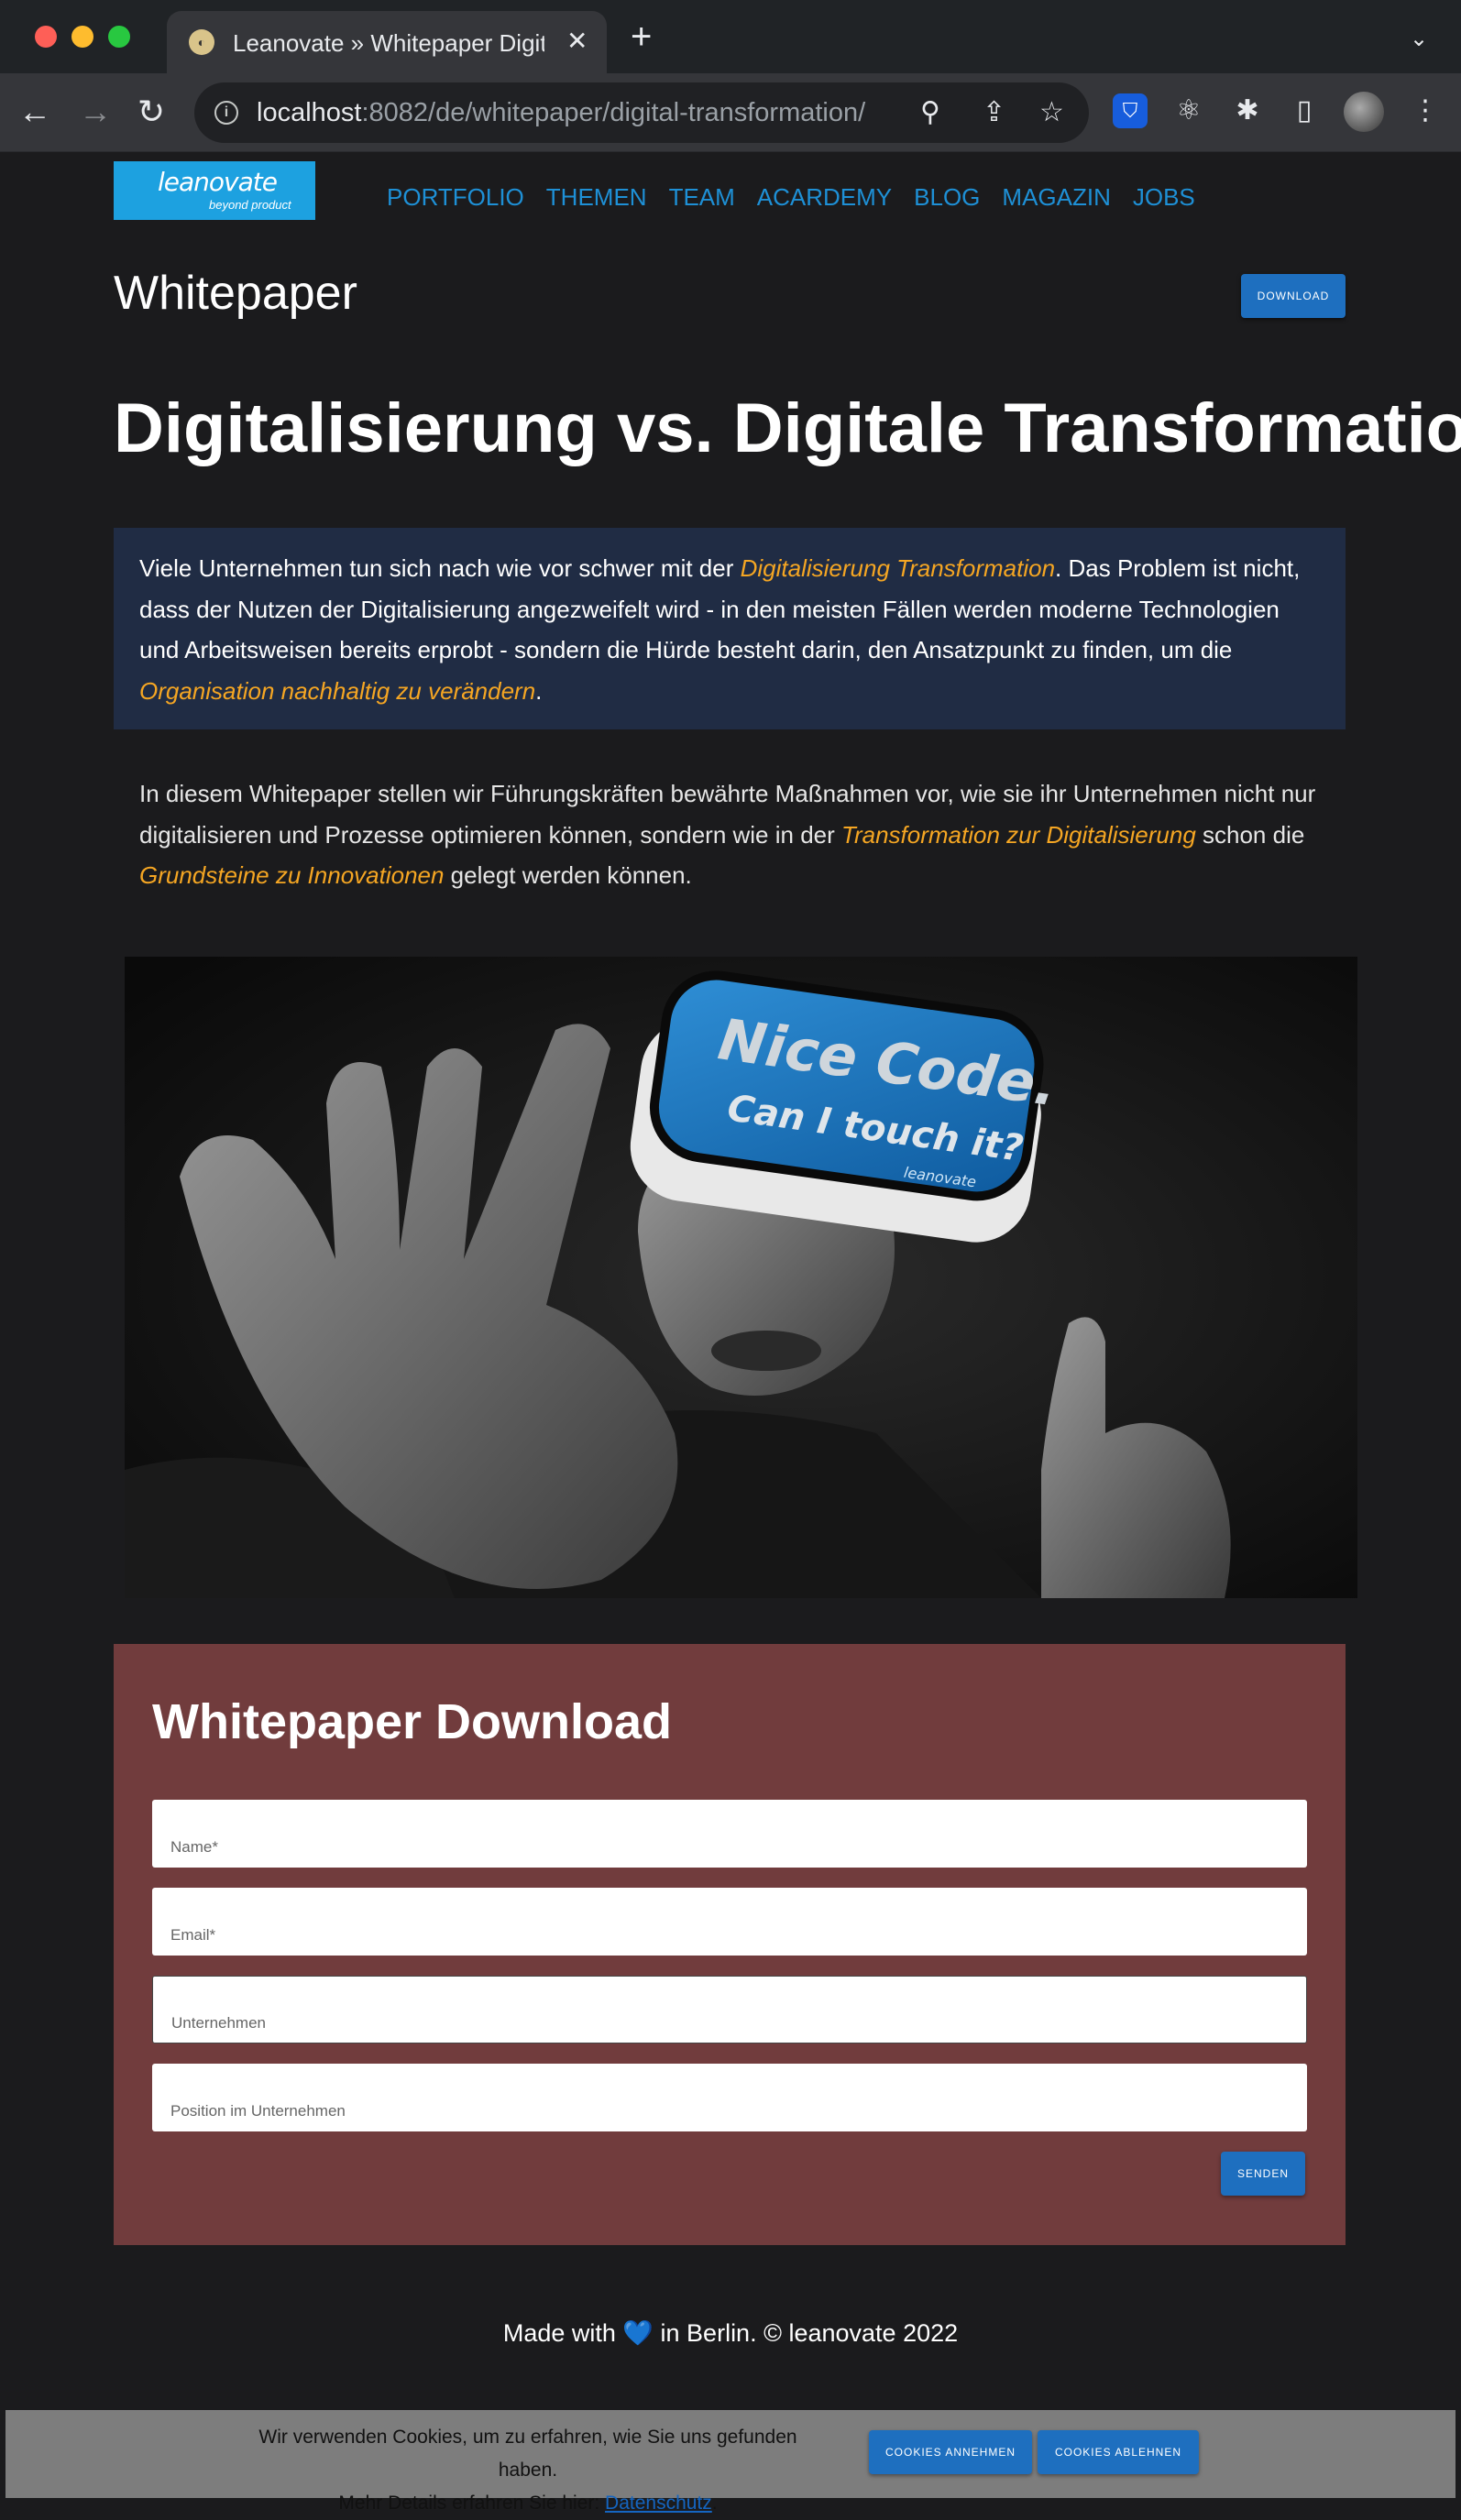  I want to click on position-input, so click(729, 2097).